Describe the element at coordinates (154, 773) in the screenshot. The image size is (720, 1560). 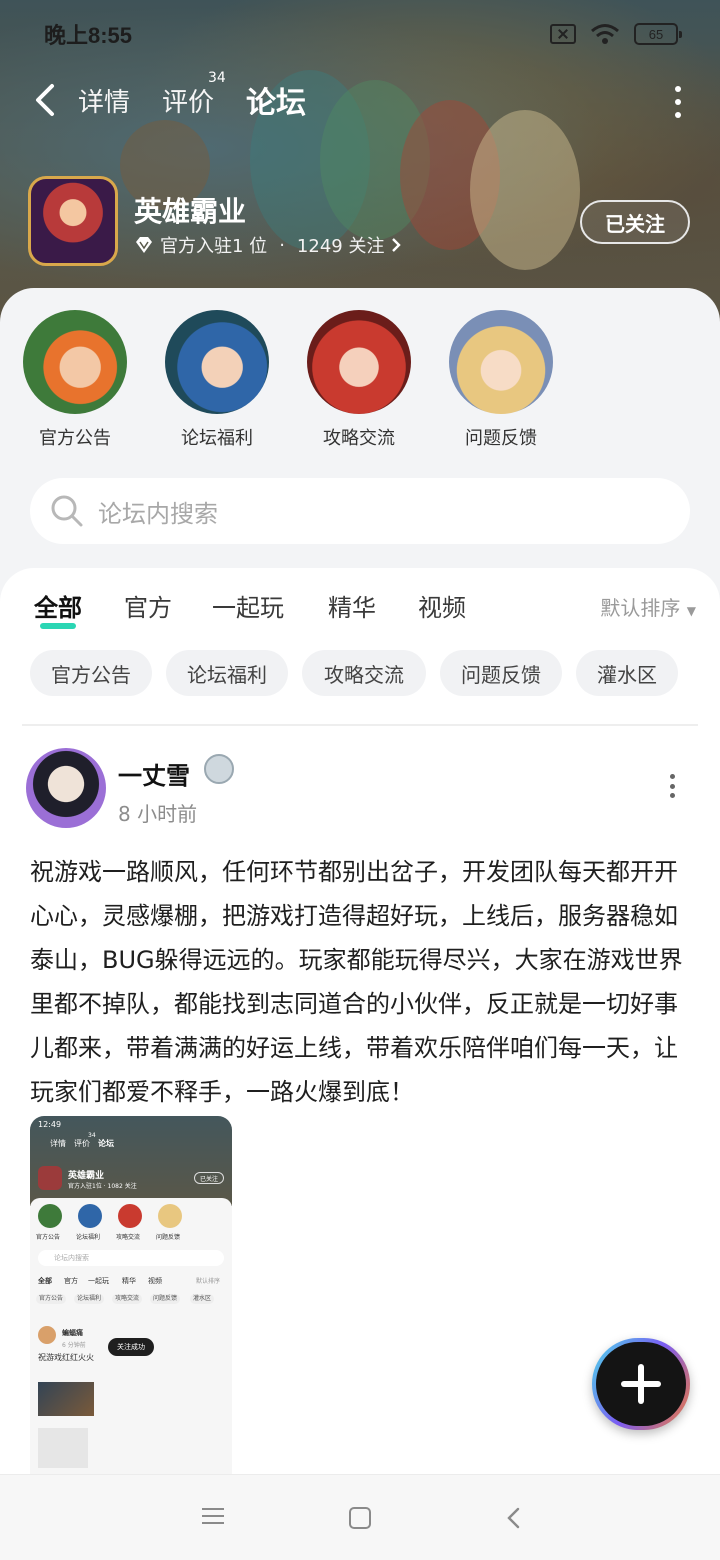
I see `post-author: 一丈雪` at that location.